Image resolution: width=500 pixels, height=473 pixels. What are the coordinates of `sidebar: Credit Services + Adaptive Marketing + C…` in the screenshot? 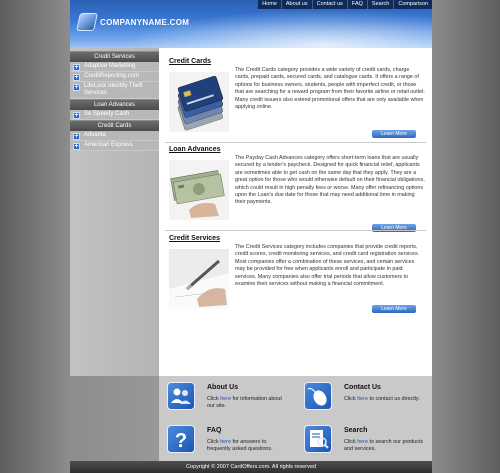 It's located at (114, 212).